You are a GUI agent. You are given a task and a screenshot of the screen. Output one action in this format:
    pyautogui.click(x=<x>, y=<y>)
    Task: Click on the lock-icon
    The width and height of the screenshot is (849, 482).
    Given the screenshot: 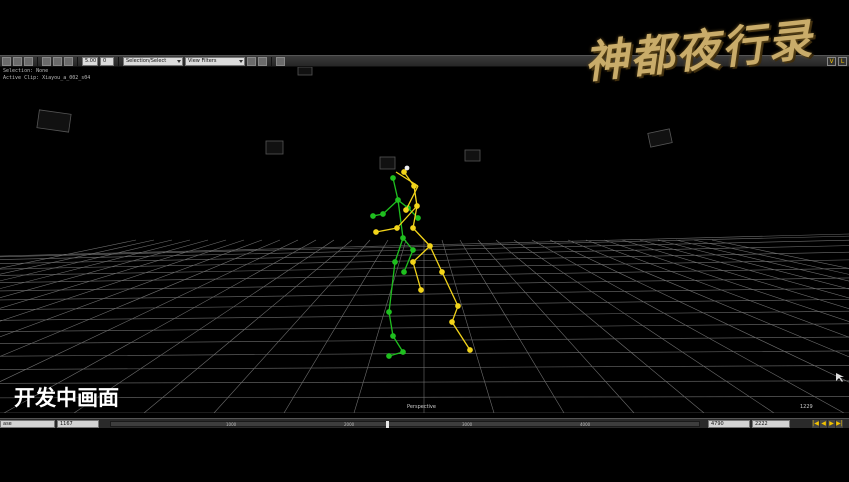 What is the action you would take?
    pyautogui.click(x=262, y=61)
    